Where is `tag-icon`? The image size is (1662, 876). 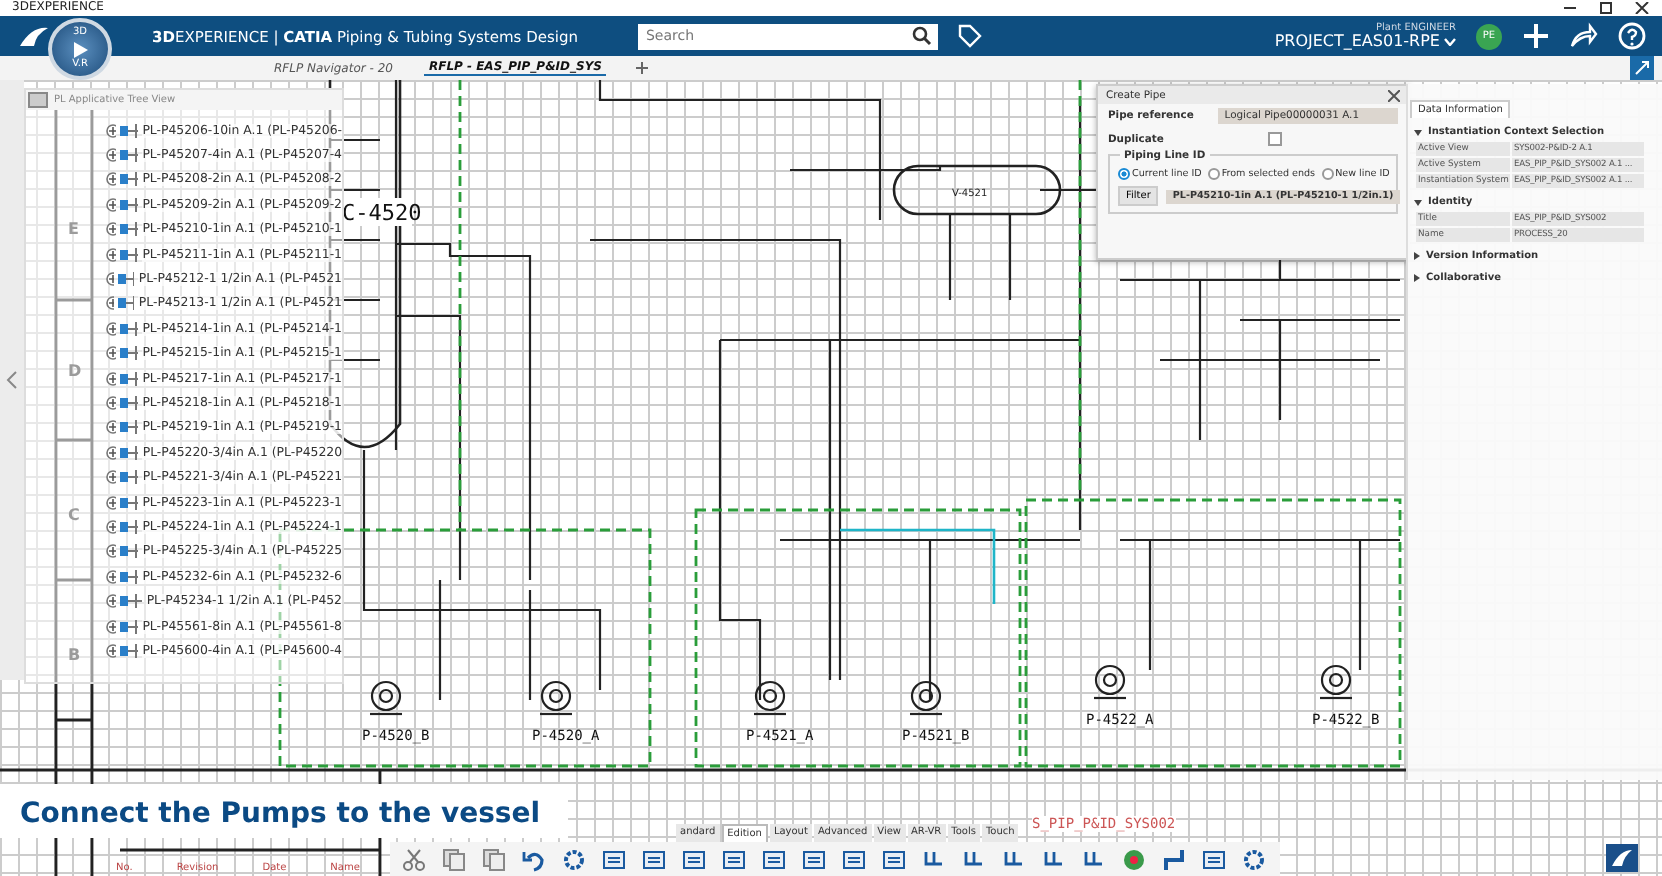 tag-icon is located at coordinates (969, 36).